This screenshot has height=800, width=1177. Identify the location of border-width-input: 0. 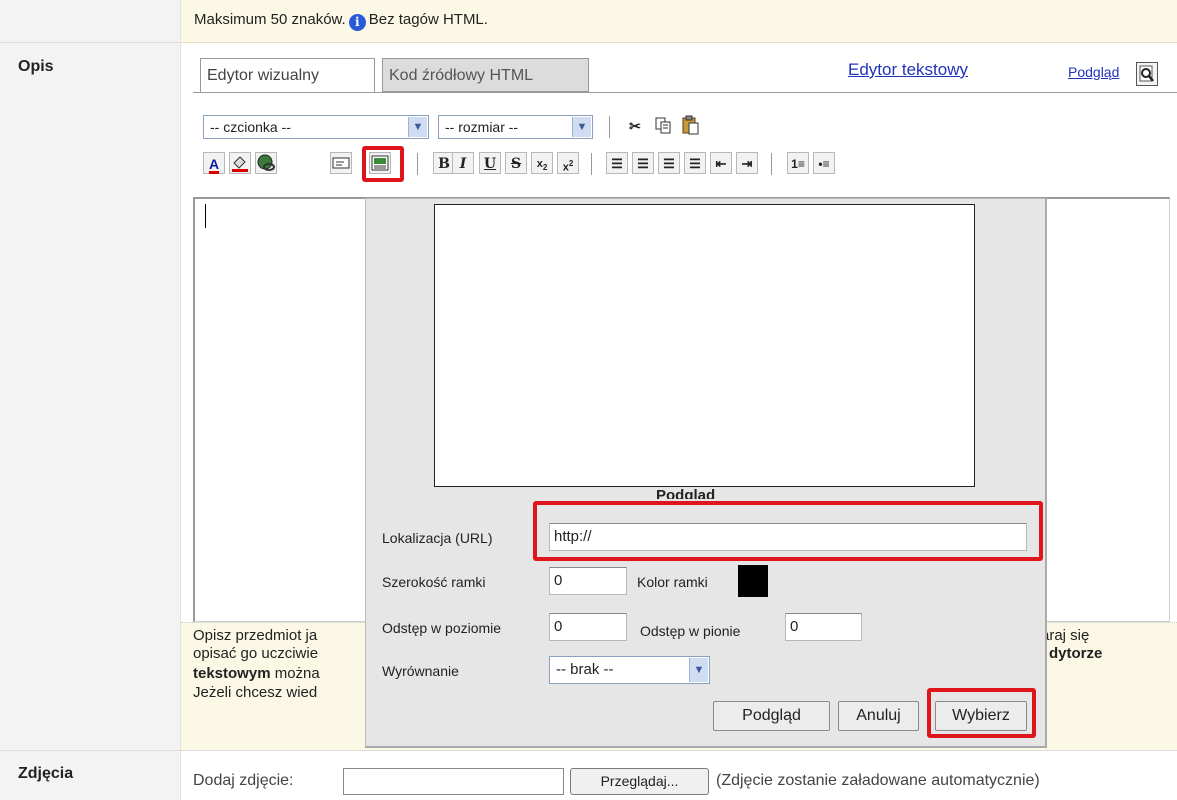
(588, 581).